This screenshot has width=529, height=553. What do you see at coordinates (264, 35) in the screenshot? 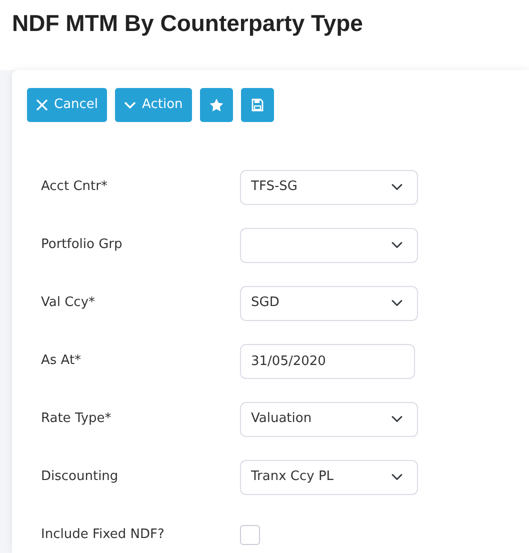
I see `page-title: NDF MTM By Counterparty Type` at bounding box center [264, 35].